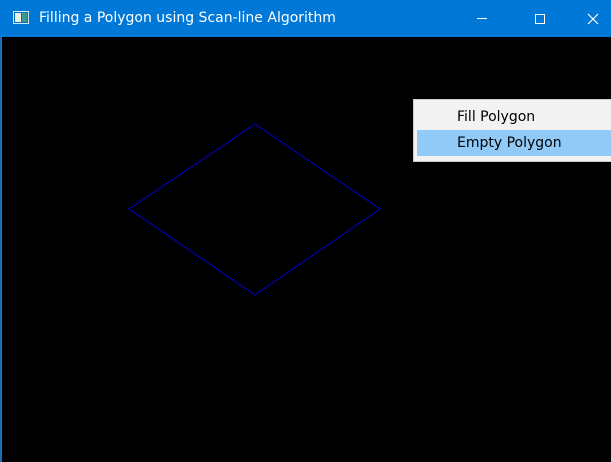 The image size is (611, 462). I want to click on app-icon-left-pane, so click(18, 17).